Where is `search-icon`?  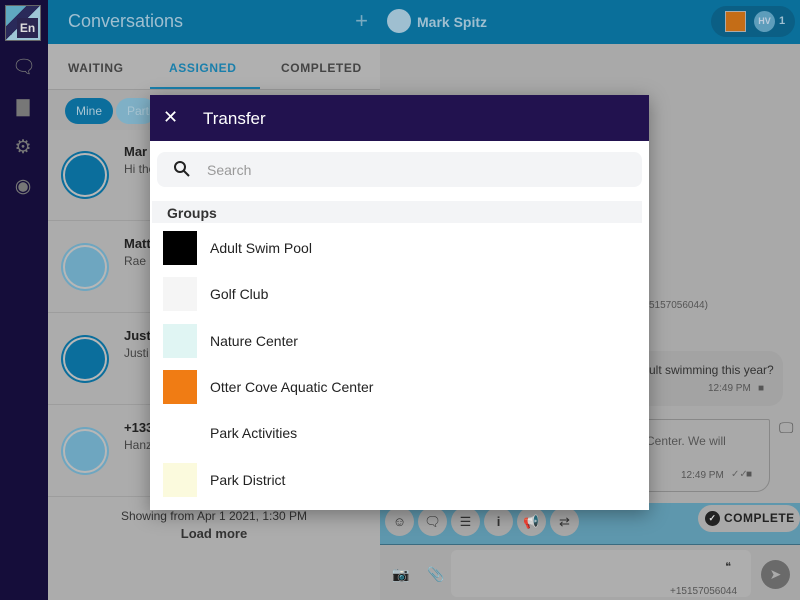 search-icon is located at coordinates (182, 169).